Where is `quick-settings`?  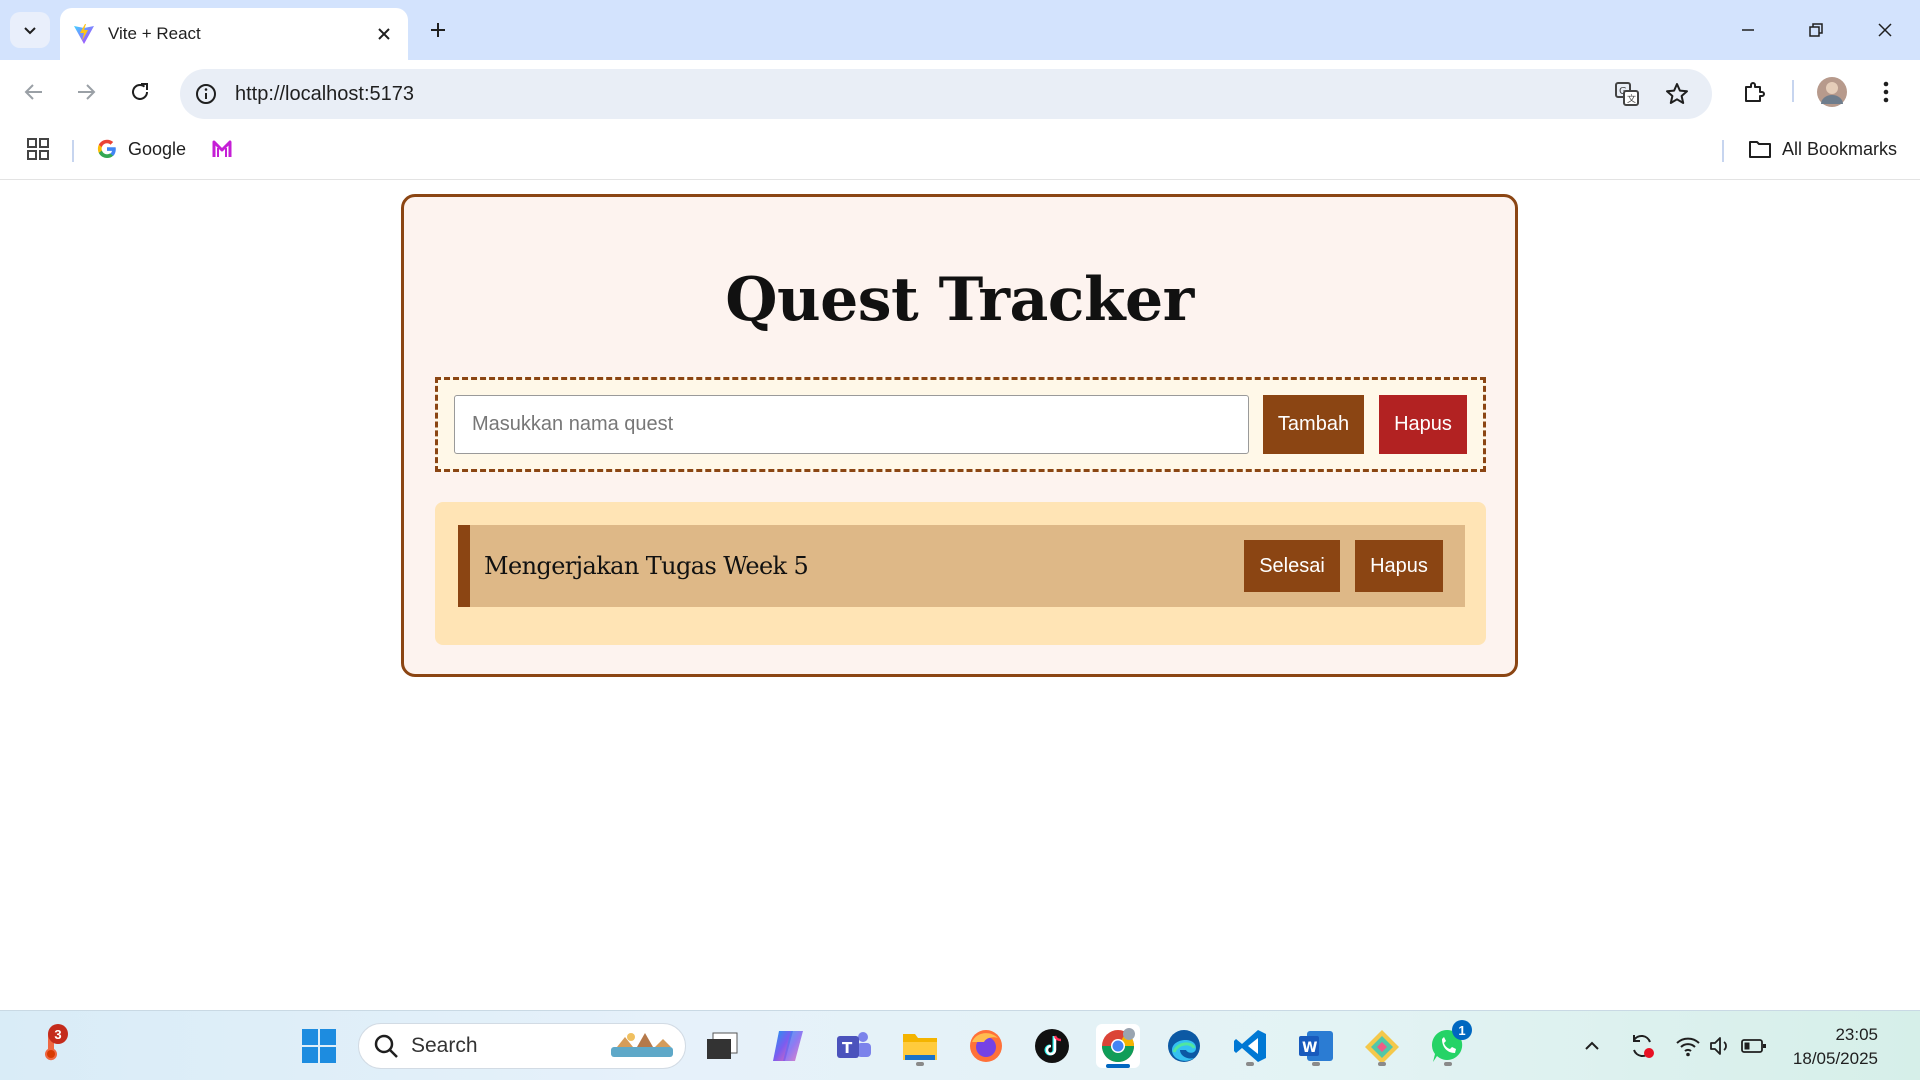
quick-settings is located at coordinates (1721, 1046).